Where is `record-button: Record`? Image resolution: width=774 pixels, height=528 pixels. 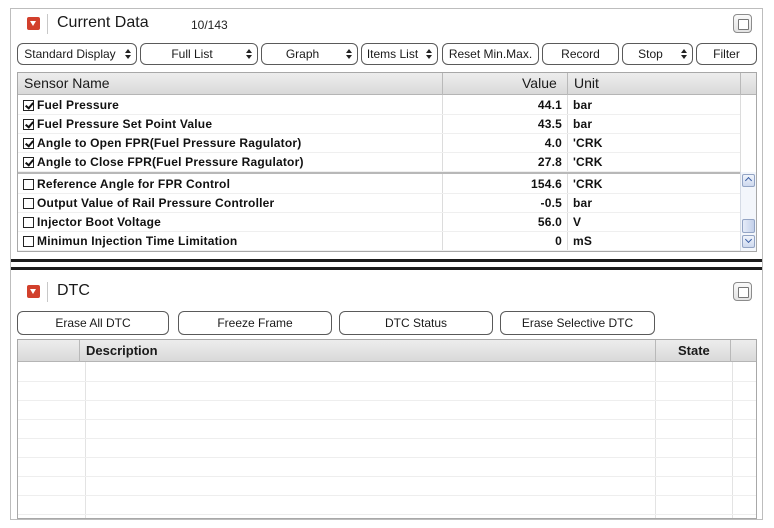
record-button: Record is located at coordinates (580, 54).